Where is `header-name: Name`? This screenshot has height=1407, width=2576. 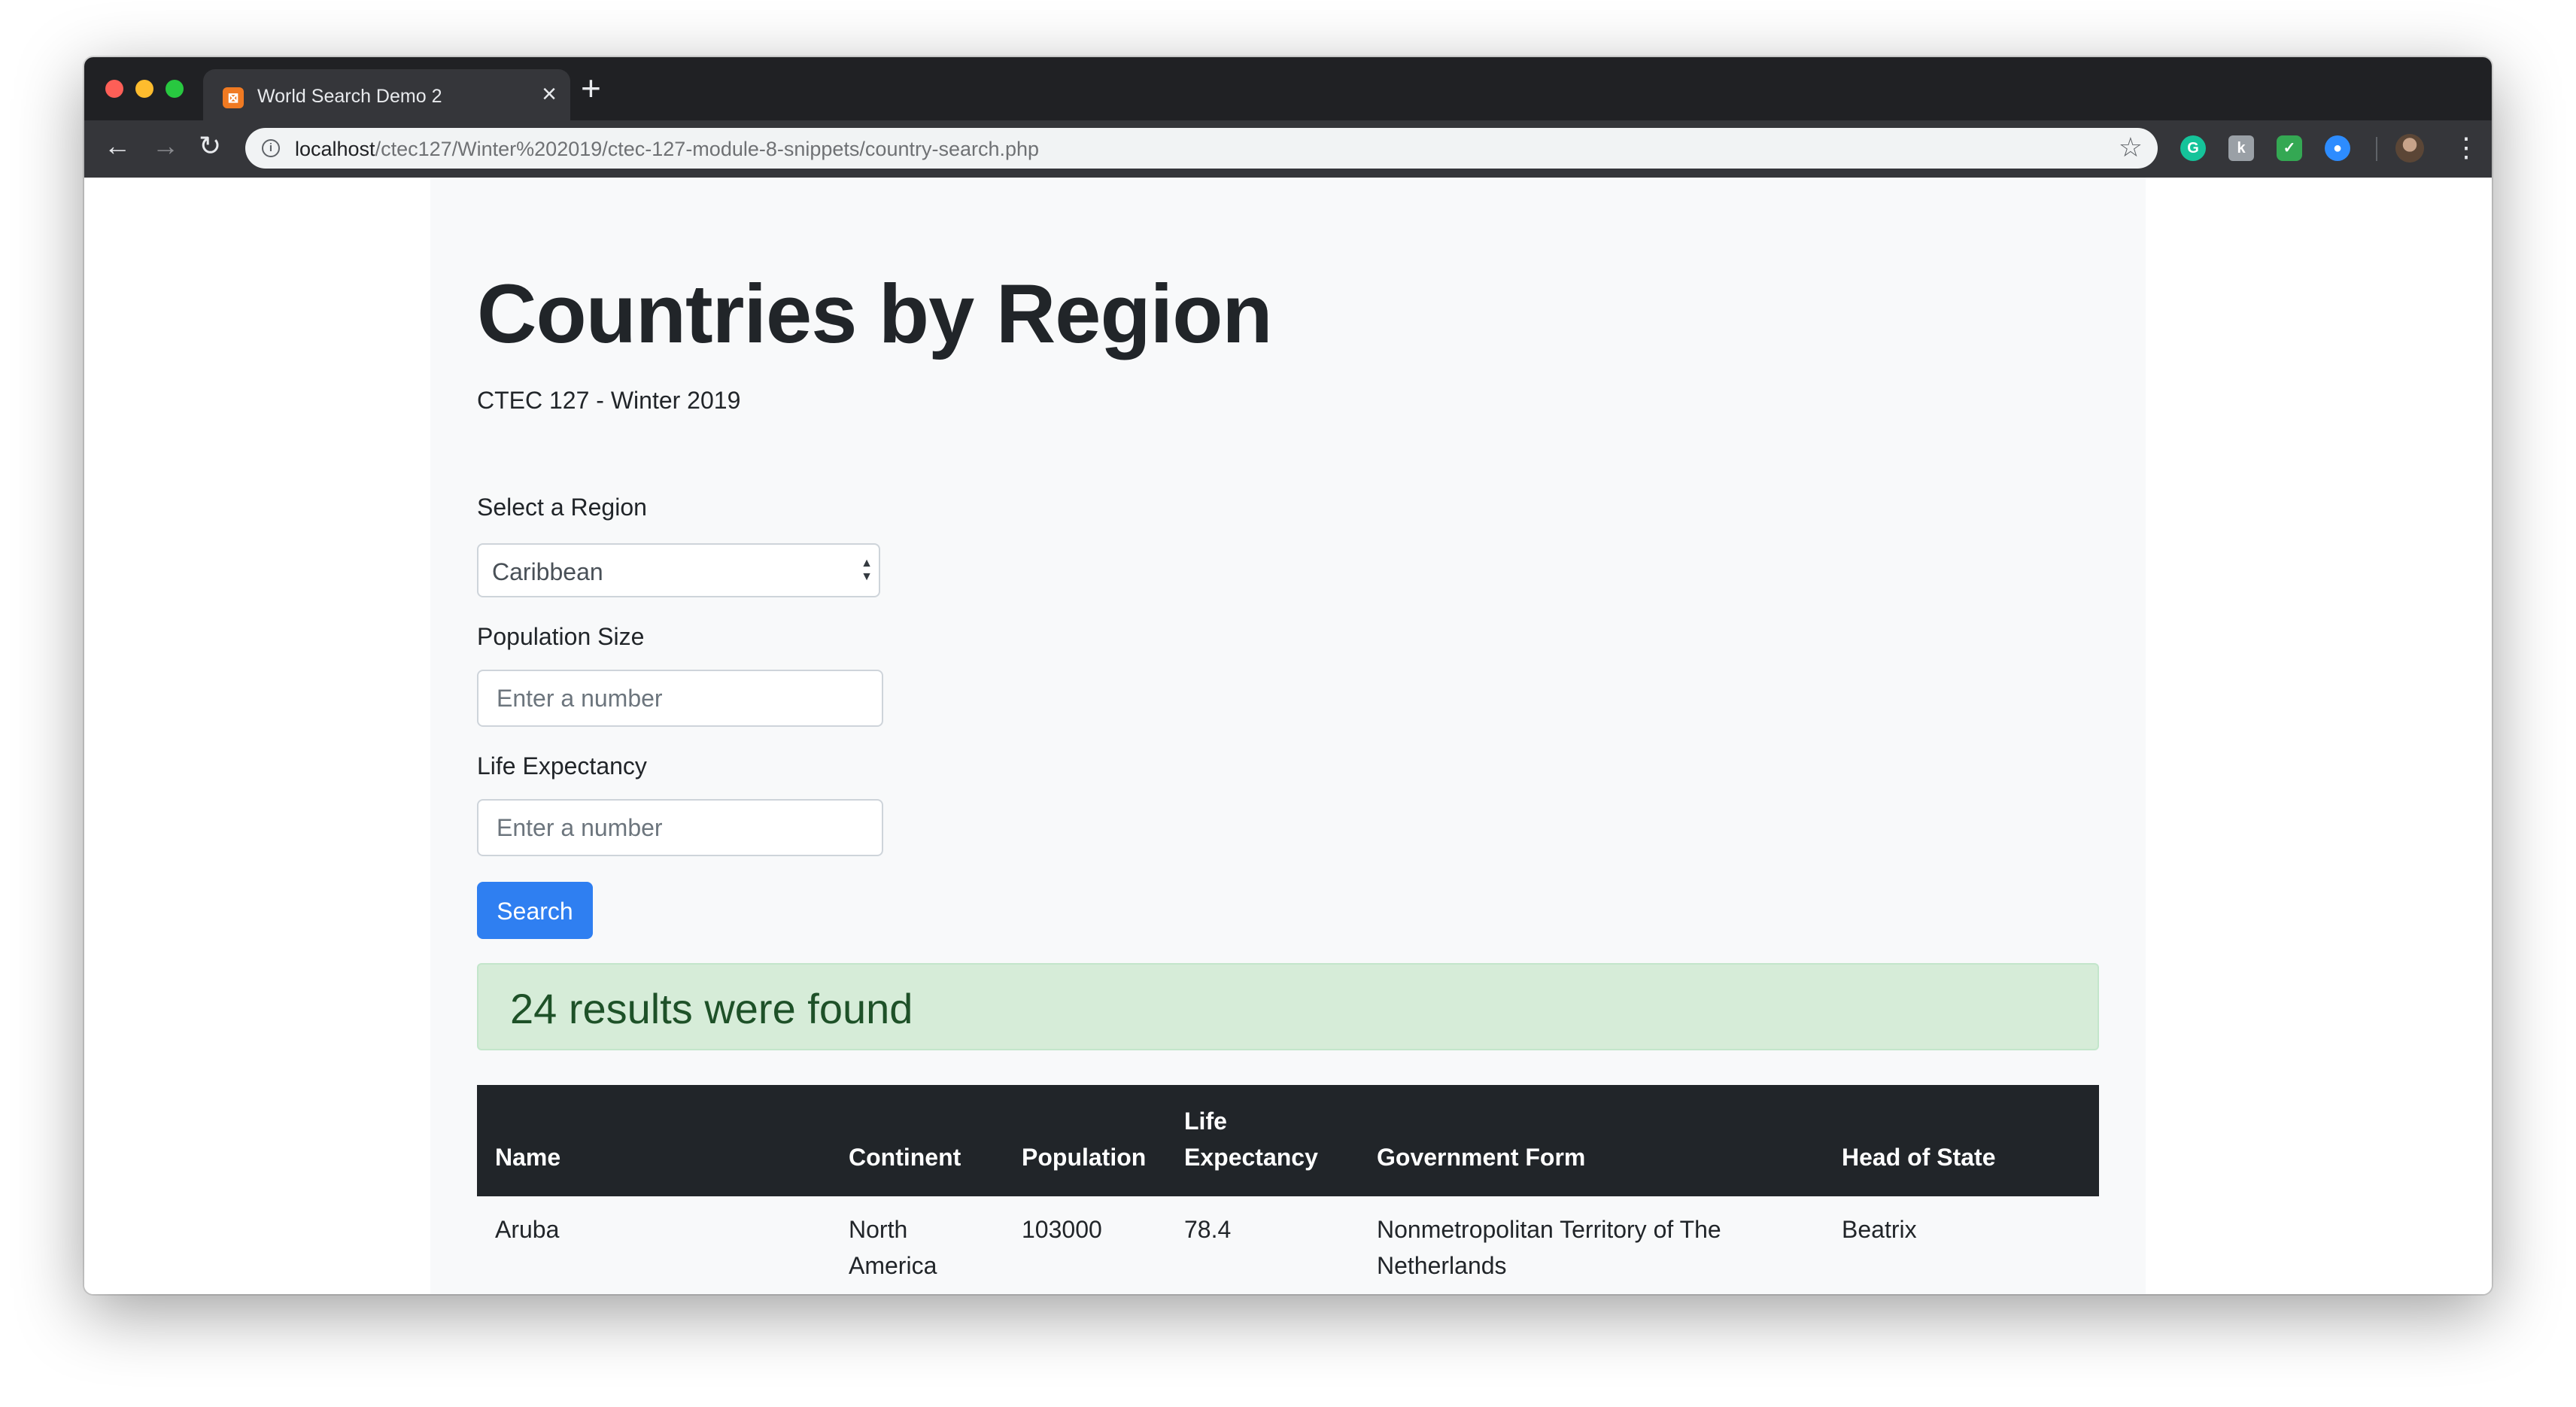 header-name: Name is located at coordinates (654, 1141).